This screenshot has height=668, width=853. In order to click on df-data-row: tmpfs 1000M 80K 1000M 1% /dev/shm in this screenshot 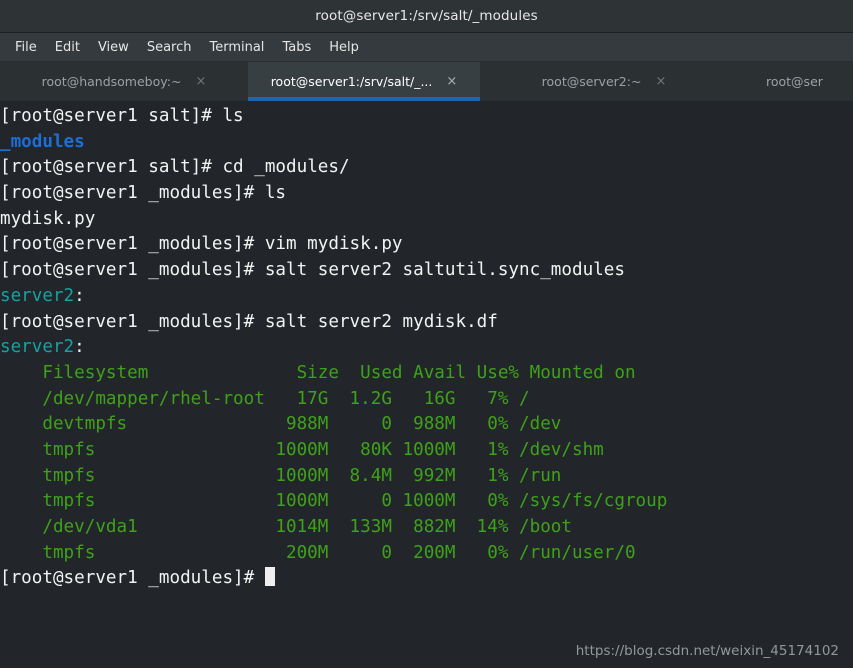, I will do `click(302, 449)`.